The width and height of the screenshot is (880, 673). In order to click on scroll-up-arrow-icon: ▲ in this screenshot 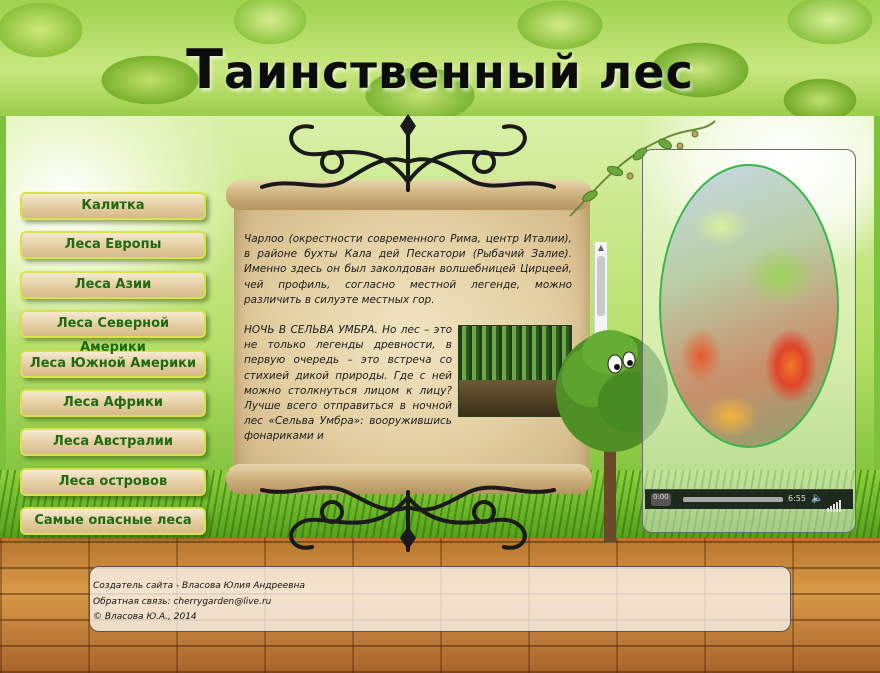, I will do `click(601, 248)`.